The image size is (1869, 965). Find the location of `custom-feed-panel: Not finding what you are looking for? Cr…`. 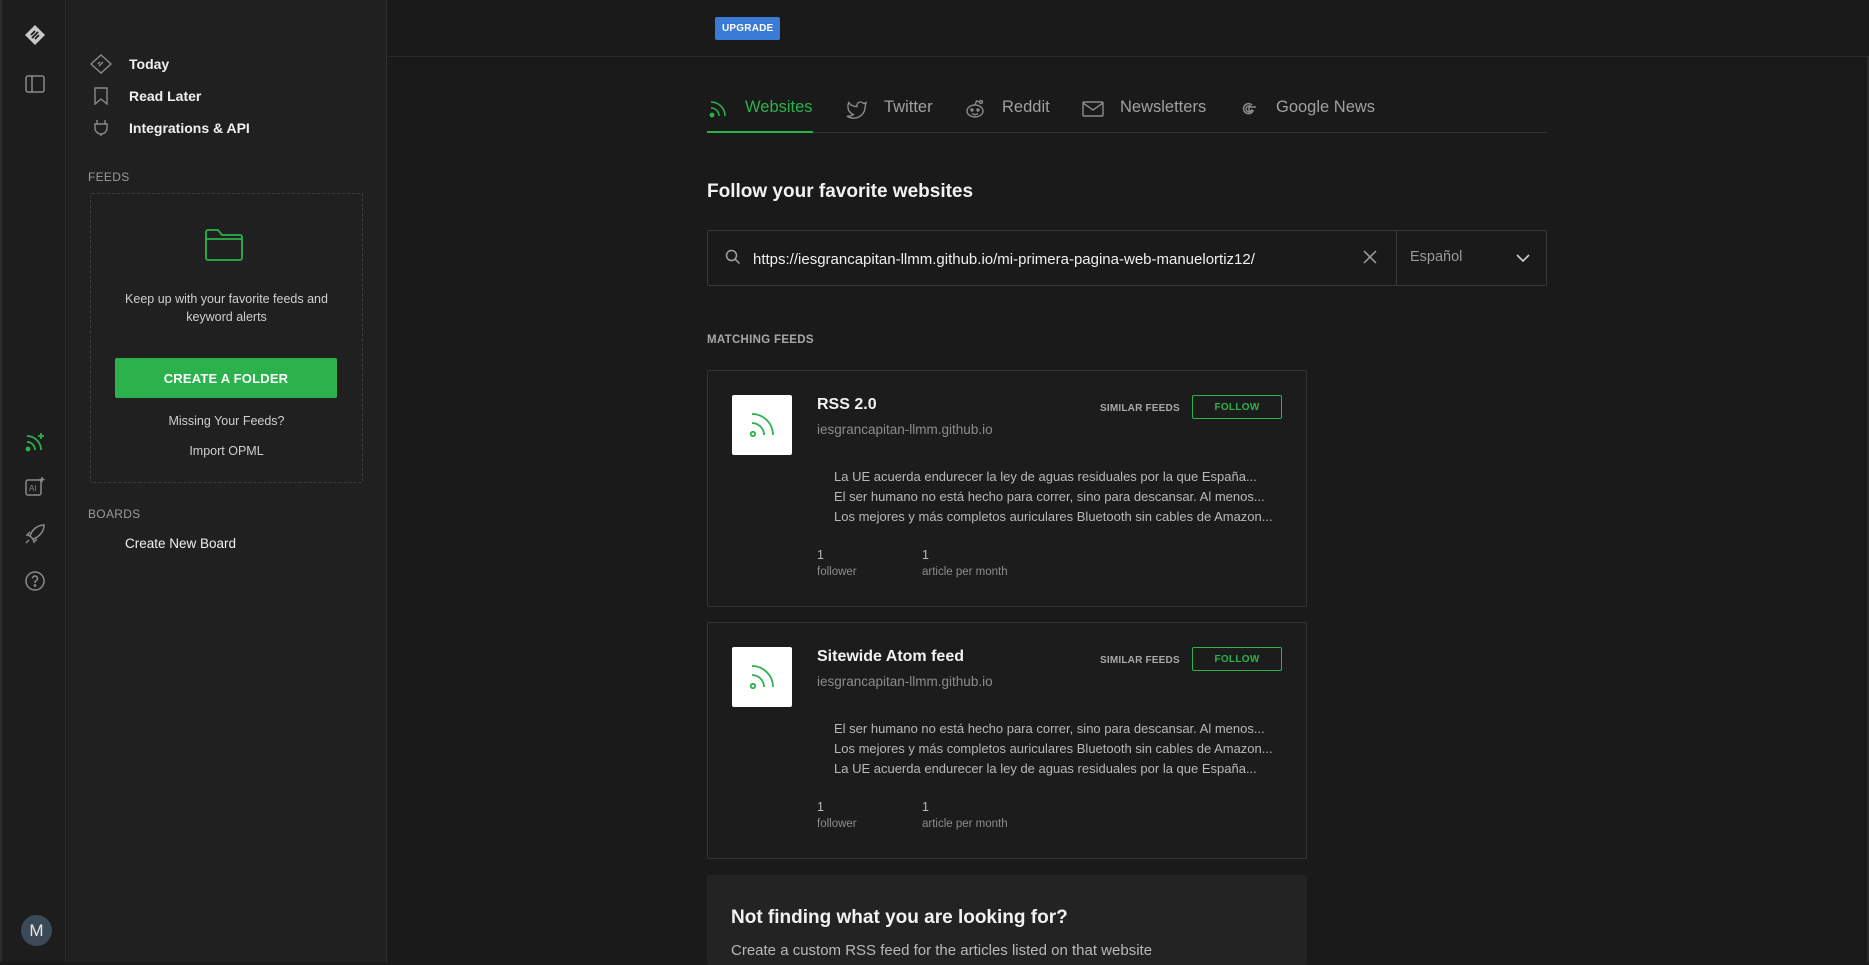

custom-feed-panel: Not finding what you are looking for? Cr… is located at coordinates (1007, 920).